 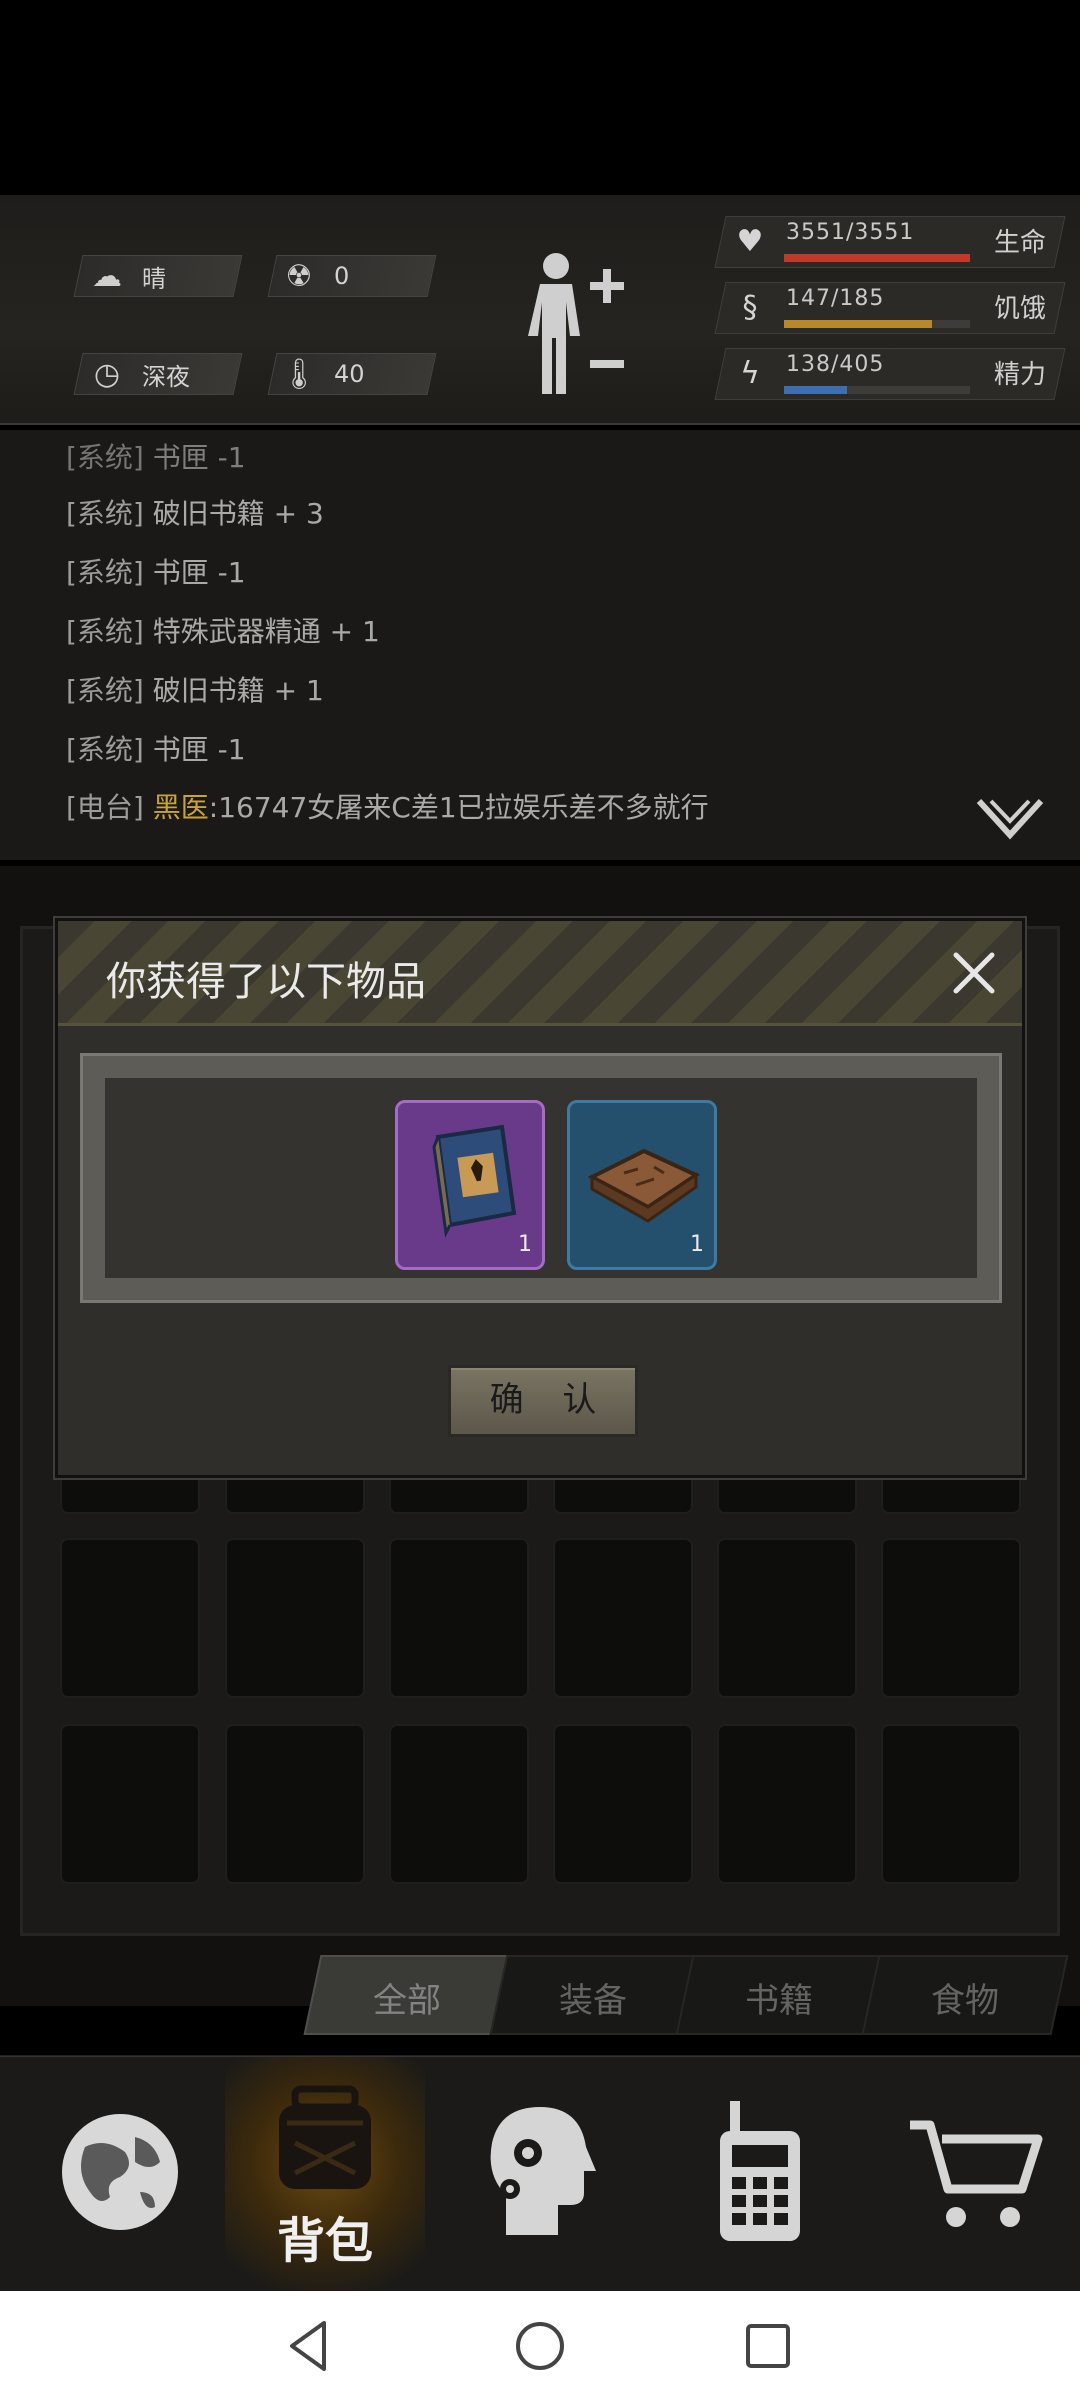 I want to click on radiation-value: 0, so click(x=342, y=276).